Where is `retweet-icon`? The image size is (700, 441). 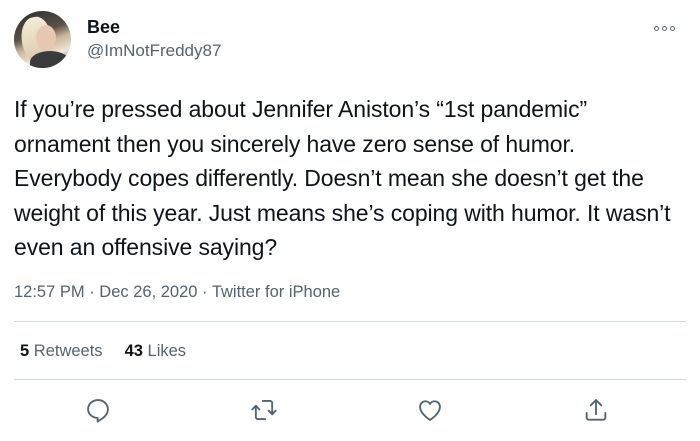
retweet-icon is located at coordinates (264, 410).